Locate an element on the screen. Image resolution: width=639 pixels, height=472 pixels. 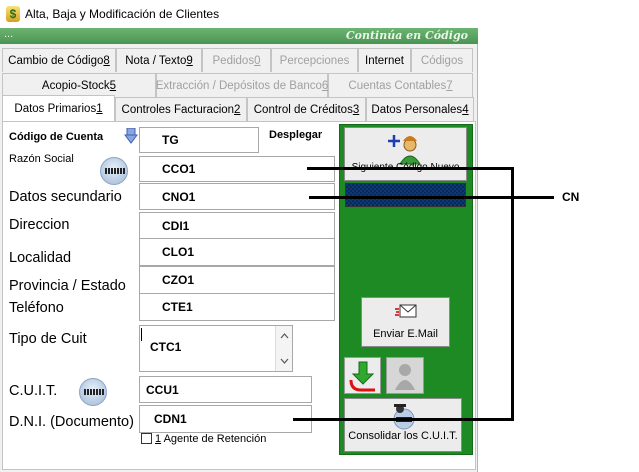
scan-razon-icon is located at coordinates (114, 171).